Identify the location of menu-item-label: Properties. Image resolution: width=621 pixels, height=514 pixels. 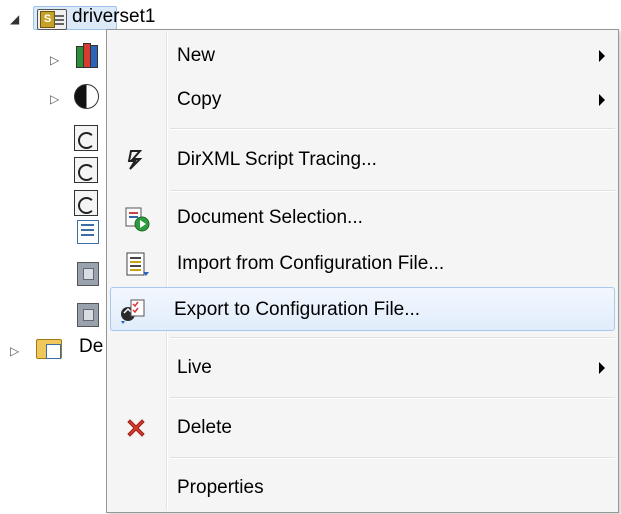
(220, 487).